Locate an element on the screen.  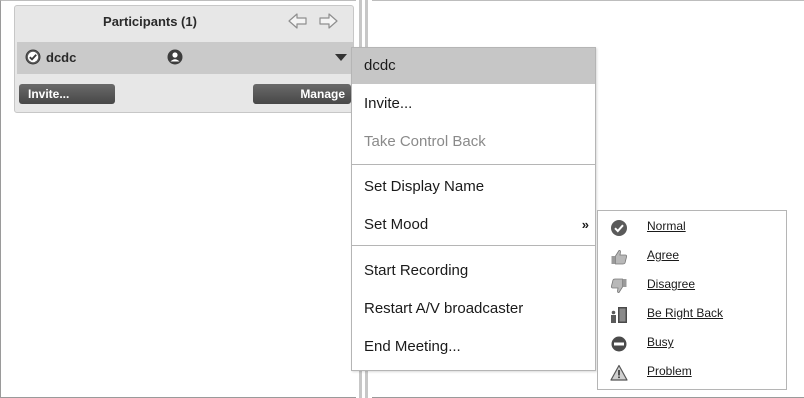
mood-label: Normal is located at coordinates (666, 226).